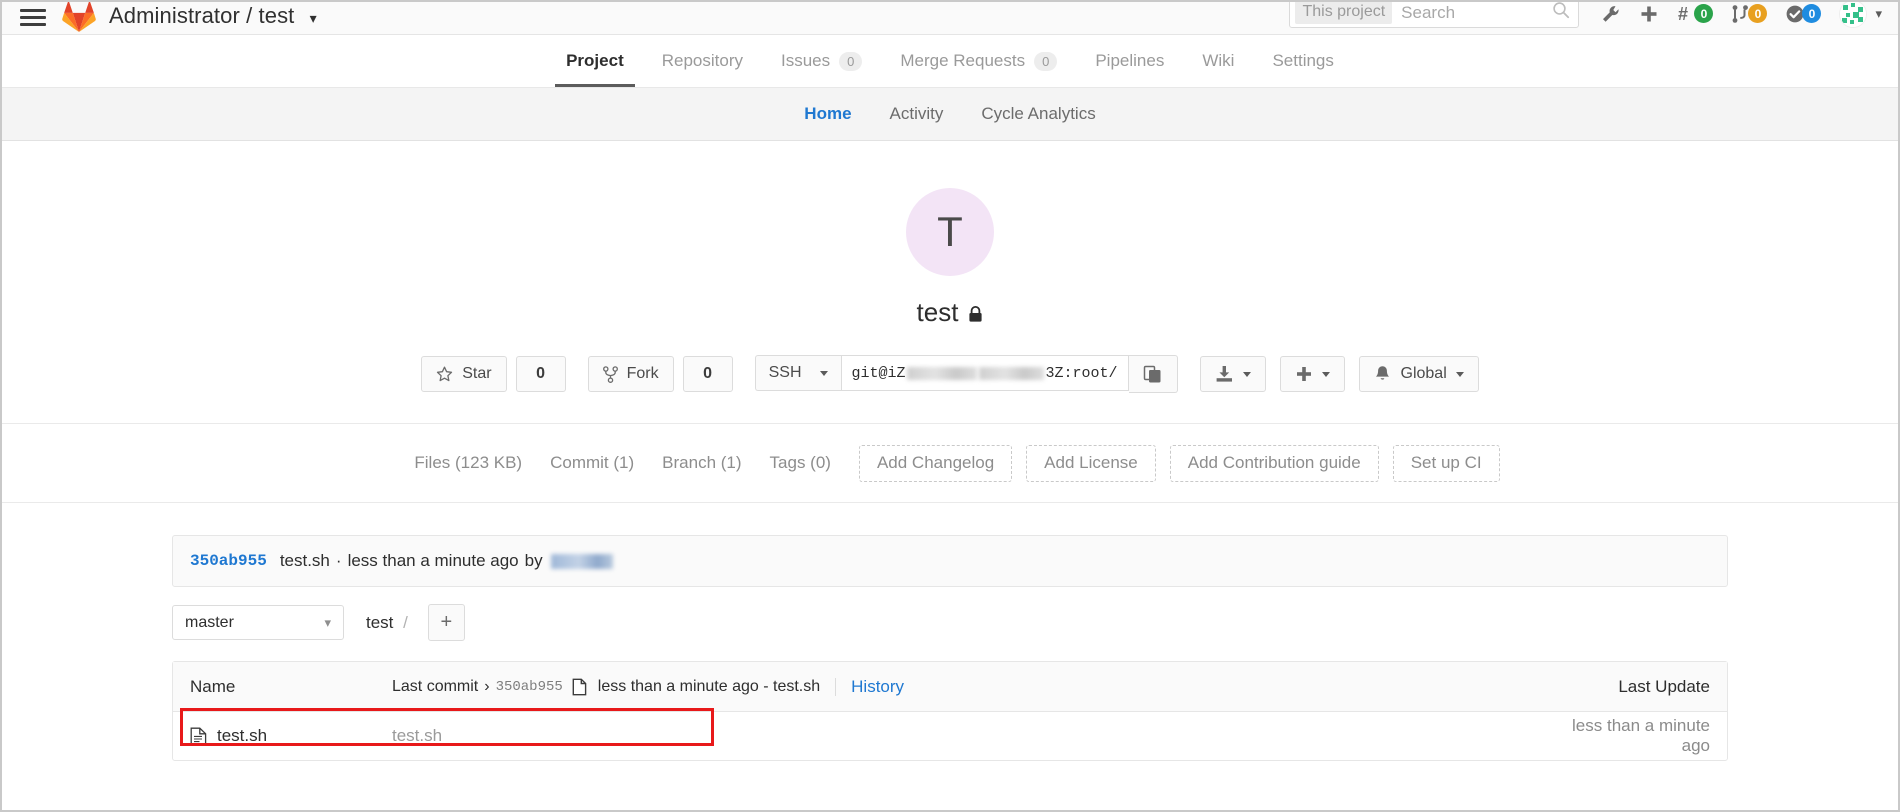 The image size is (1900, 812). What do you see at coordinates (1611, 14) in the screenshot?
I see `admin-wrench-icon` at bounding box center [1611, 14].